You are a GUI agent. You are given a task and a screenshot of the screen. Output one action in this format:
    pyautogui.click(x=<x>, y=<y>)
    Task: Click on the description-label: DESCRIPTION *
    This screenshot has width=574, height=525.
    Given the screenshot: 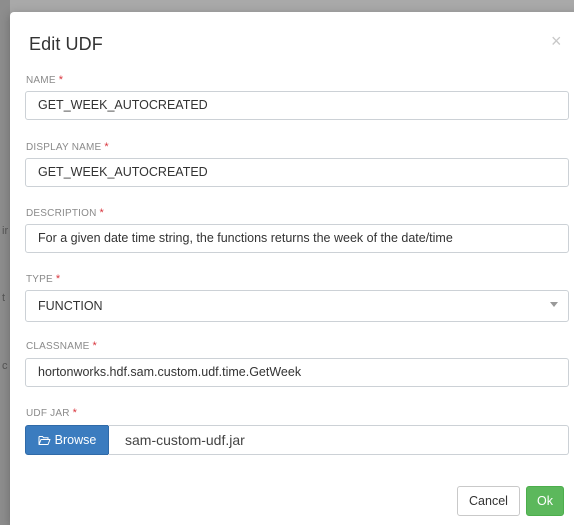 What is the action you would take?
    pyautogui.click(x=65, y=213)
    